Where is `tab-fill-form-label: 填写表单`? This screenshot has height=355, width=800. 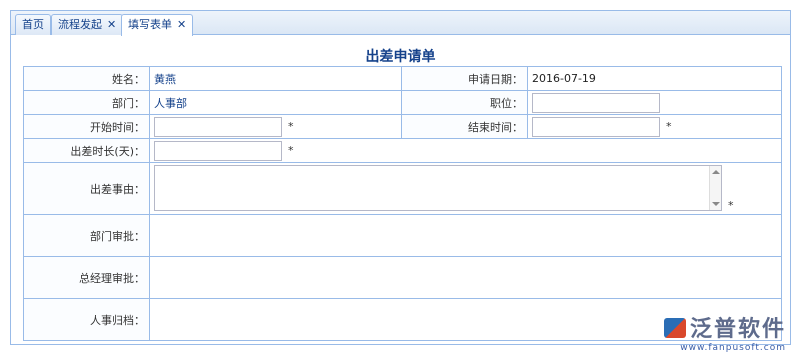 tab-fill-form-label: 填写表单 is located at coordinates (150, 24).